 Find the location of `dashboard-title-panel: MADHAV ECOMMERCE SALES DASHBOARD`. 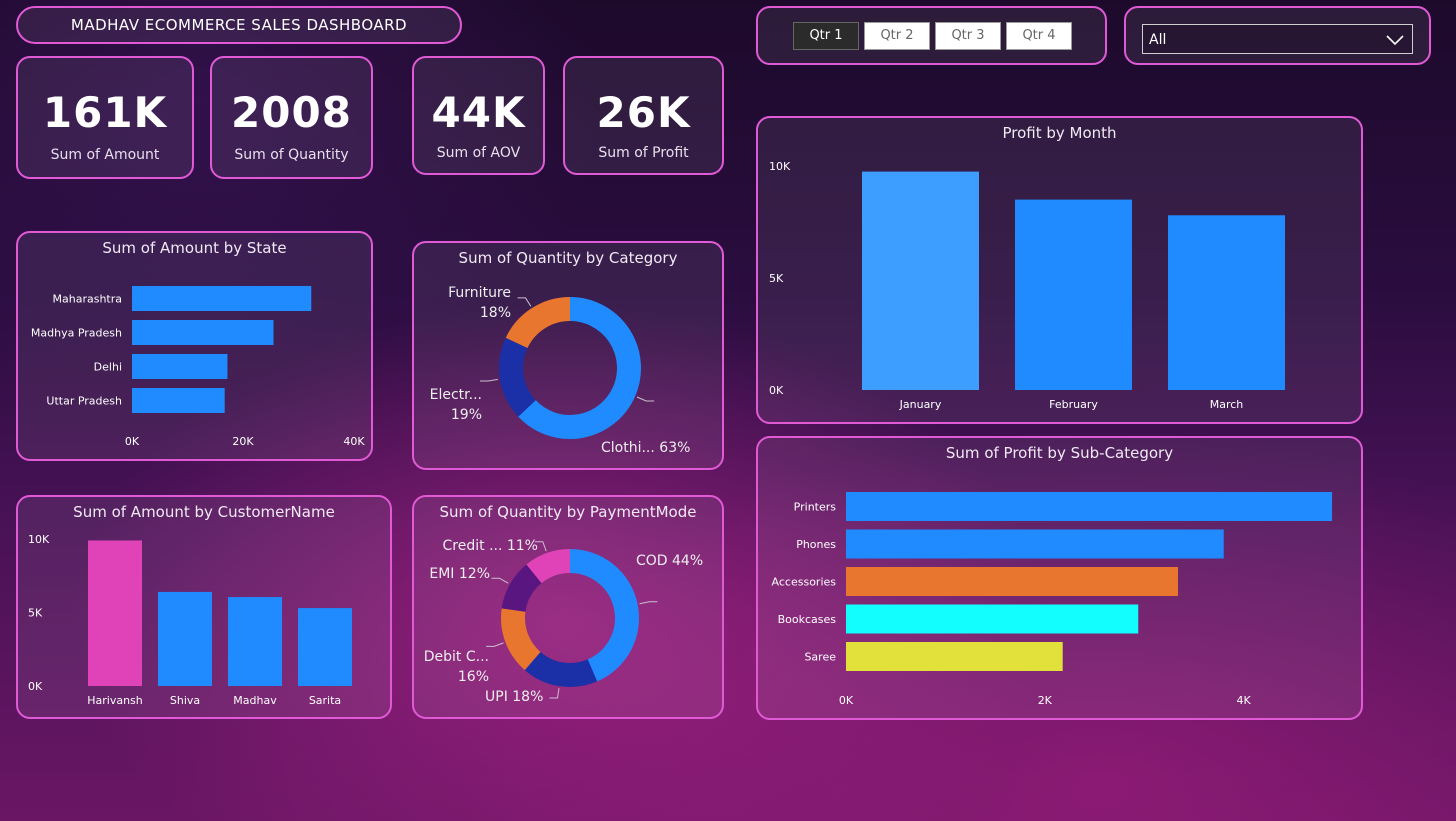

dashboard-title-panel: MADHAV ECOMMERCE SALES DASHBOARD is located at coordinates (239, 25).